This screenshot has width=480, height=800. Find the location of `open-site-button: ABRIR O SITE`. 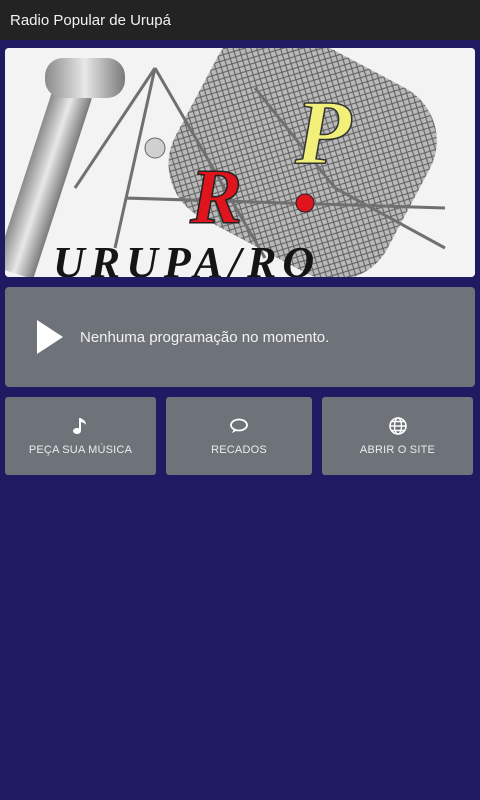

open-site-button: ABRIR O SITE is located at coordinates (397, 436).